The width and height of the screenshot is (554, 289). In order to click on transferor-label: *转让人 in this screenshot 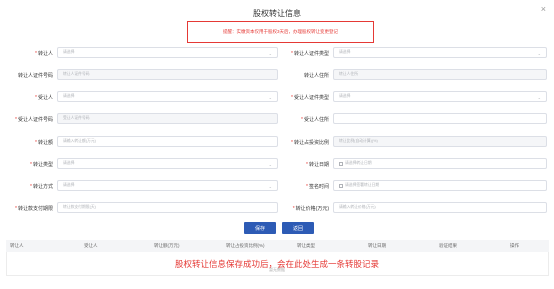, I will do `click(44, 54)`.